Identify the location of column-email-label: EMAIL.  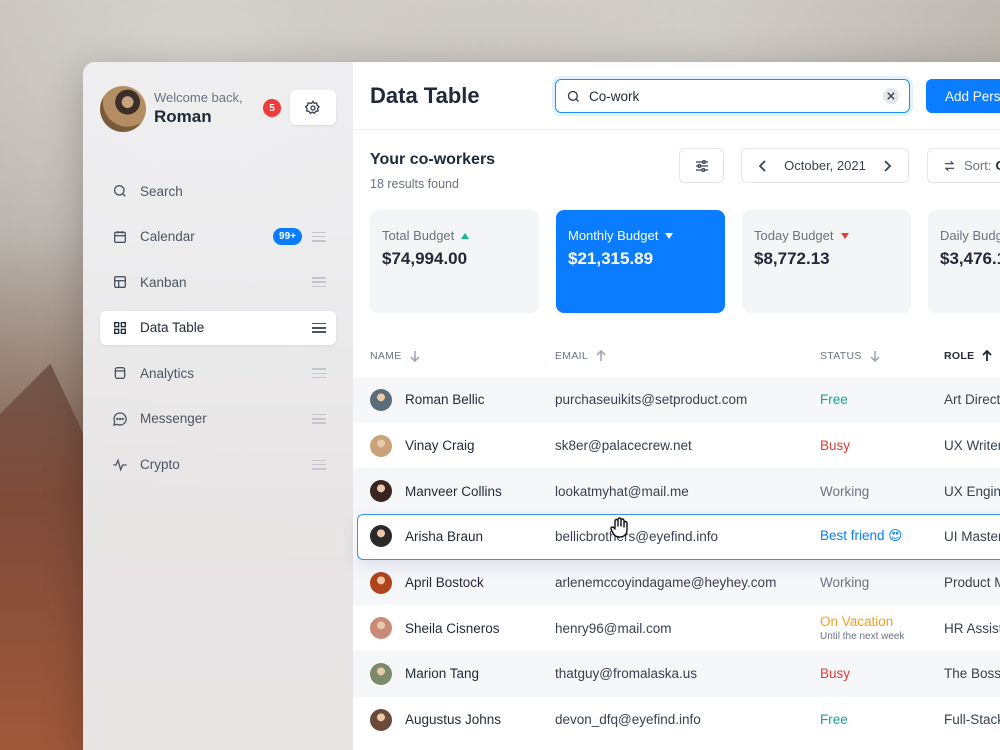
(572, 356).